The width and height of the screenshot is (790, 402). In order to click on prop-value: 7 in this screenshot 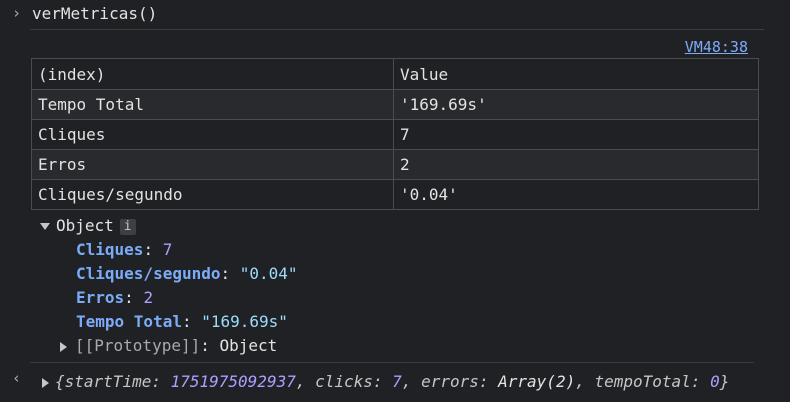, I will do `click(167, 249)`.